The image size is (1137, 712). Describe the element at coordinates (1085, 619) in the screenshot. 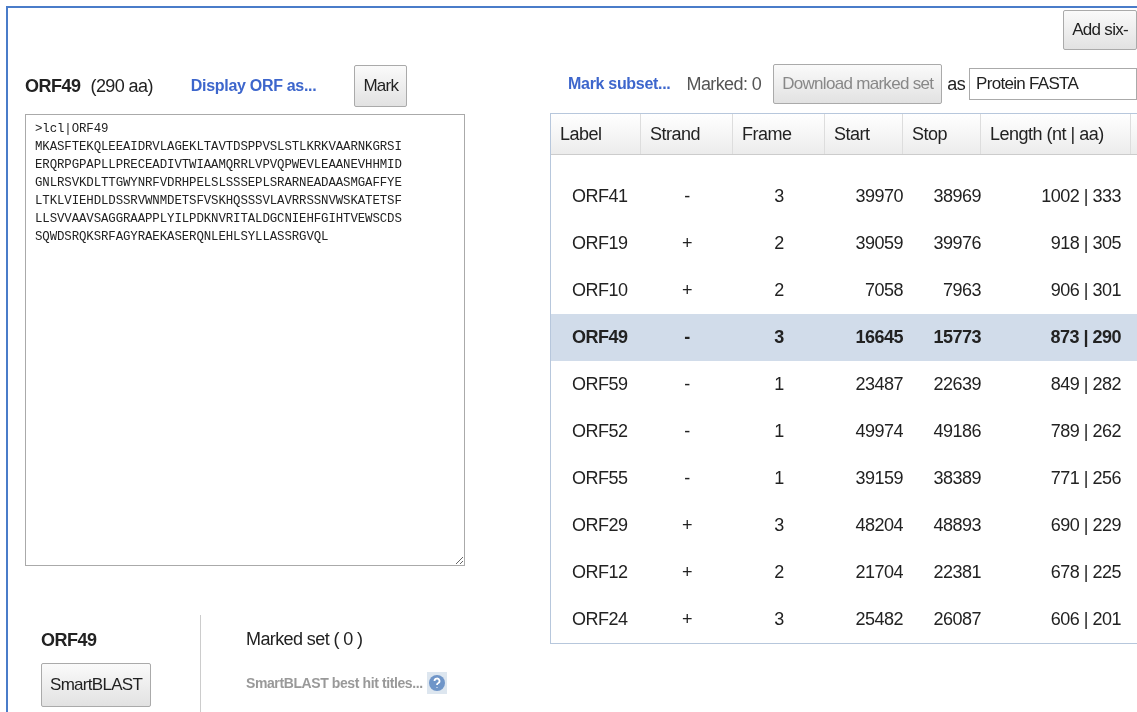

I see `table-cell-text: 606 | 201` at that location.